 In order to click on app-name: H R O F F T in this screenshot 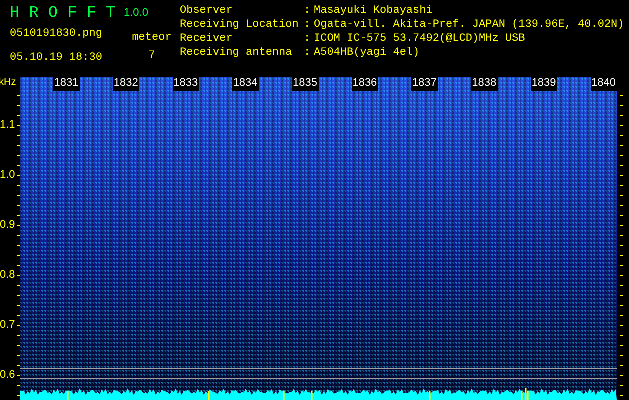, I will do `click(63, 13)`.